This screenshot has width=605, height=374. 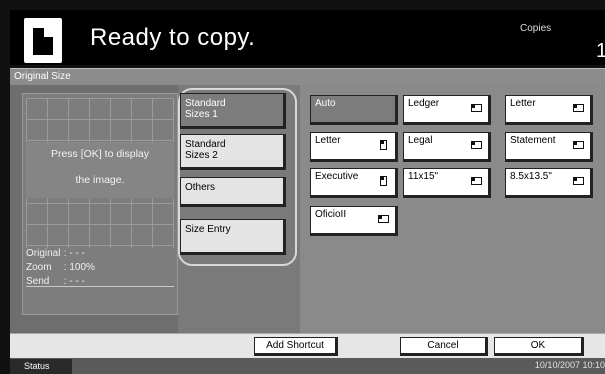 I want to click on tab-standard-sizes-2: Standard Sizes 2, so click(x=233, y=152).